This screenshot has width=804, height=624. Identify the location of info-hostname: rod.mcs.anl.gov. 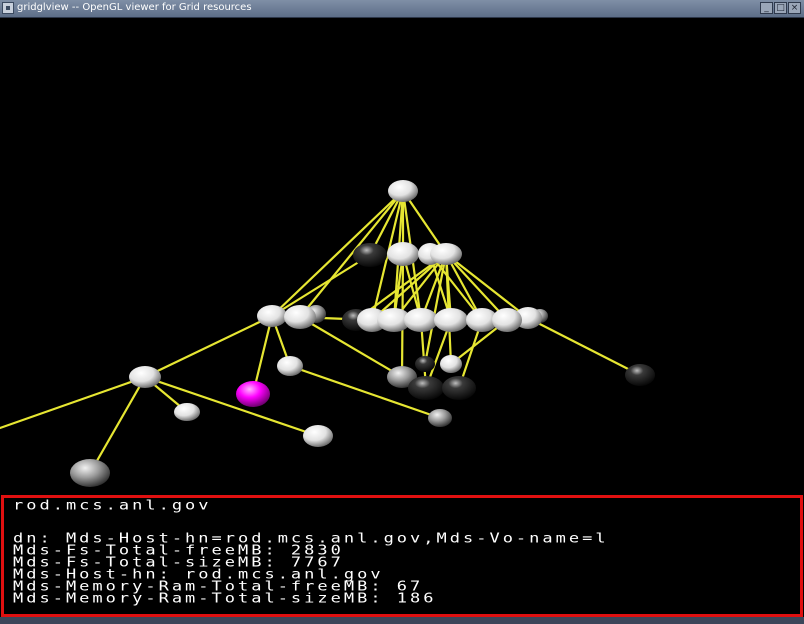
(112, 505).